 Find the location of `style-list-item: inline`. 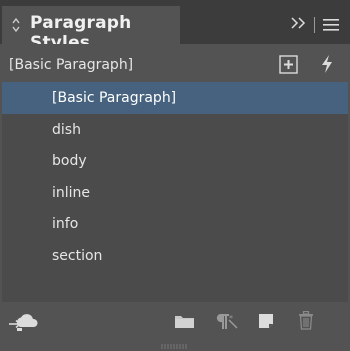

style-list-item: inline is located at coordinates (175, 193).